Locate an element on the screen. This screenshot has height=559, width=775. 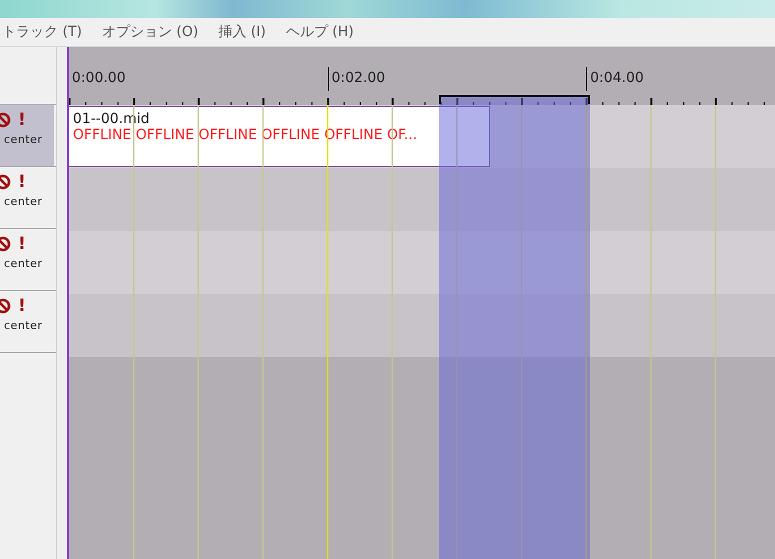
clip-name: 01--00.mid is located at coordinates (111, 119).